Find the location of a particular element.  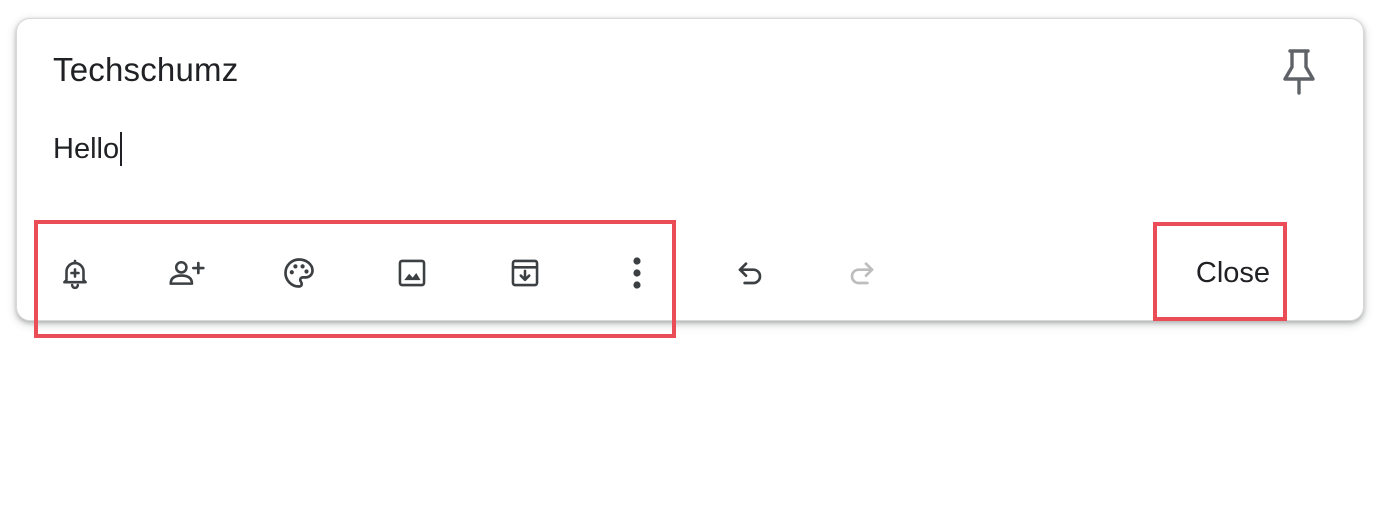

remind-me-button is located at coordinates (75, 273).